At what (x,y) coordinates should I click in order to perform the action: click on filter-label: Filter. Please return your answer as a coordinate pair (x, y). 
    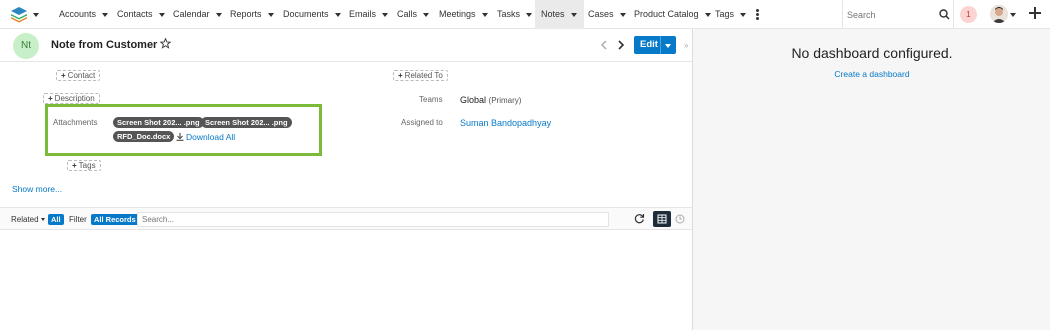
    Looking at the image, I should click on (78, 219).